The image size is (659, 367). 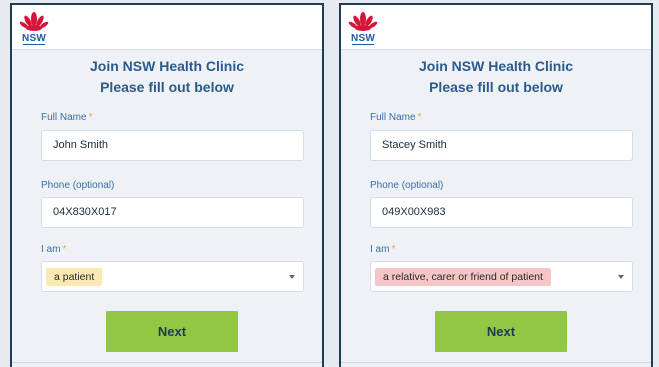 What do you see at coordinates (463, 277) in the screenshot?
I see `role-selected-value: a relative, carer or friend of patient` at bounding box center [463, 277].